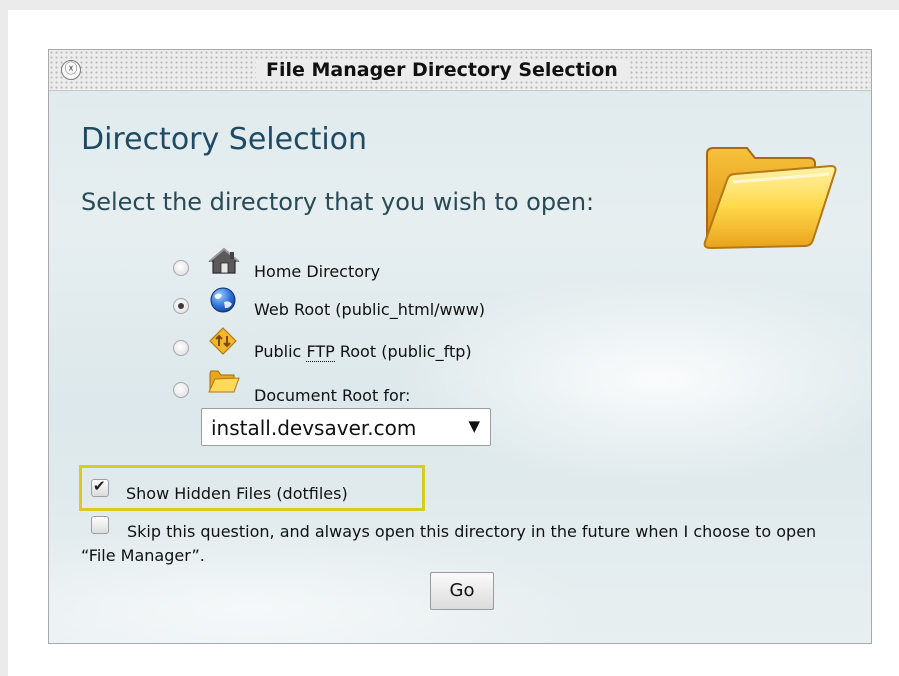 This screenshot has height=676, width=899. What do you see at coordinates (71, 70) in the screenshot?
I see `close-icon: ⓧ` at bounding box center [71, 70].